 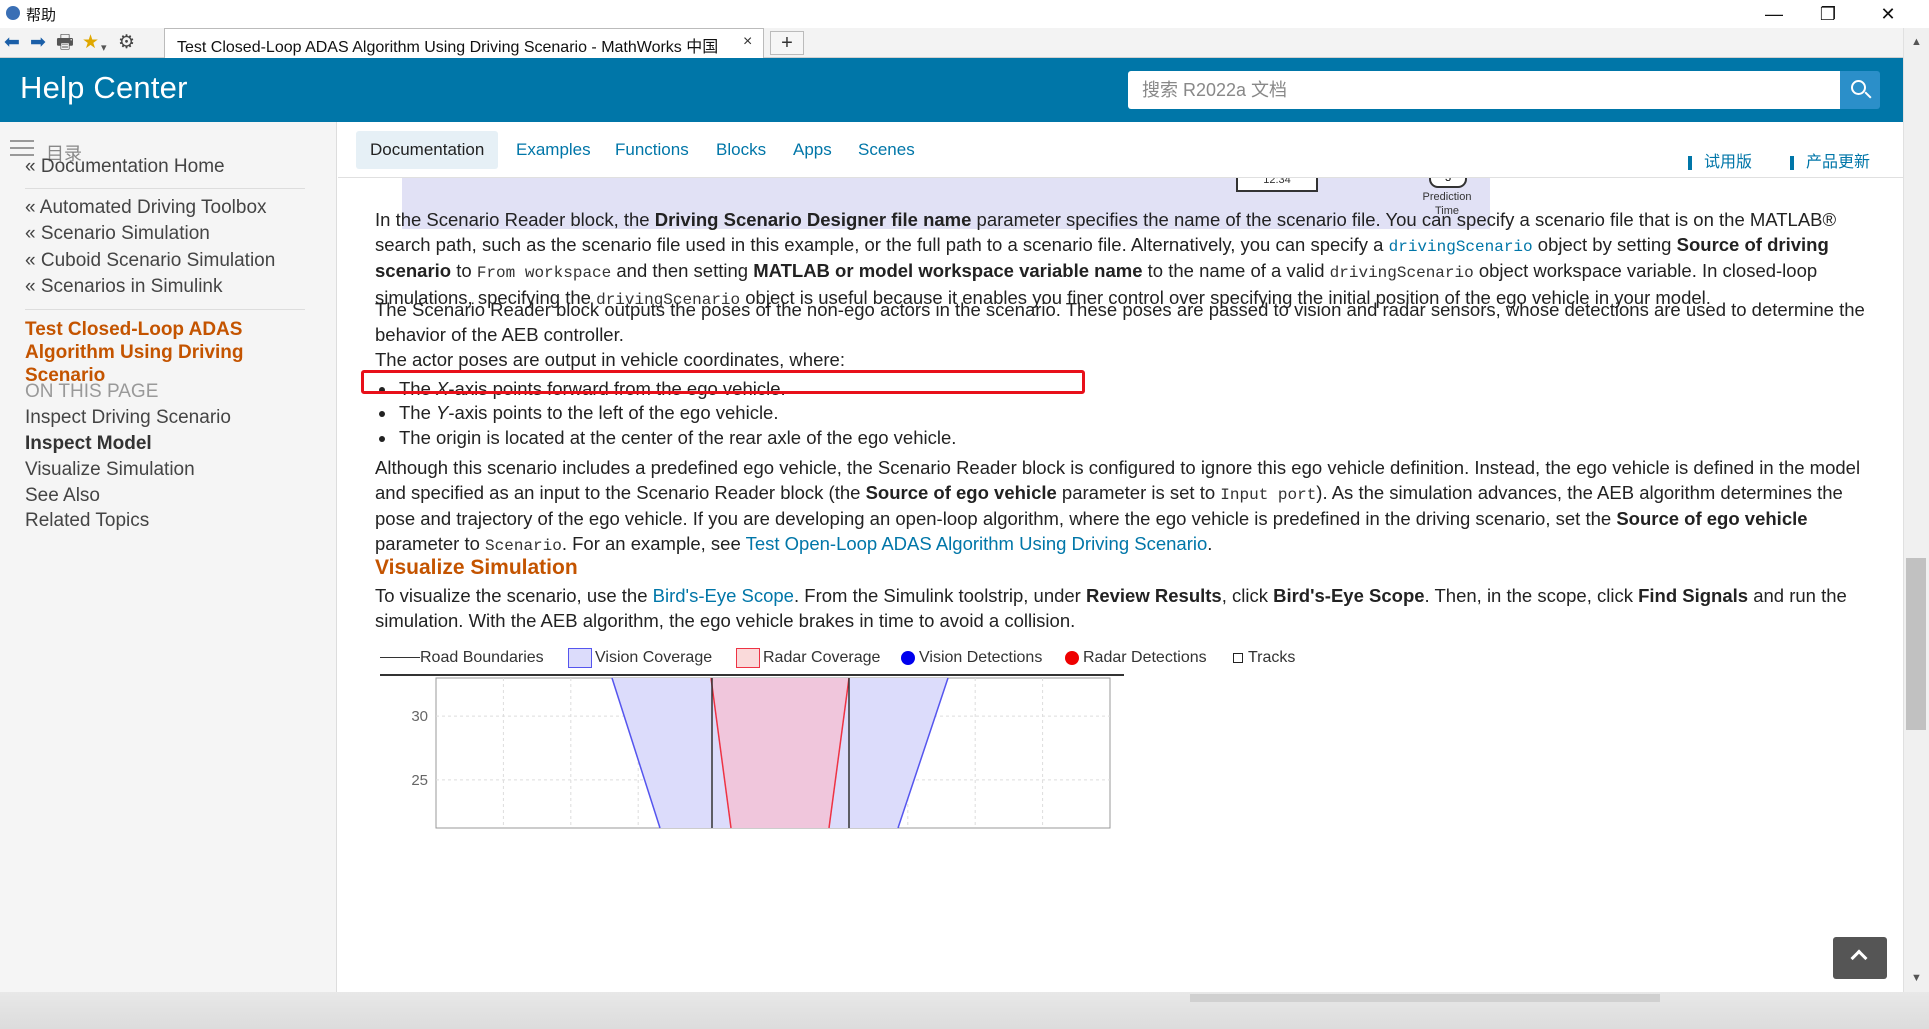 I want to click on section-link-see-also: See Also, so click(x=62, y=496).